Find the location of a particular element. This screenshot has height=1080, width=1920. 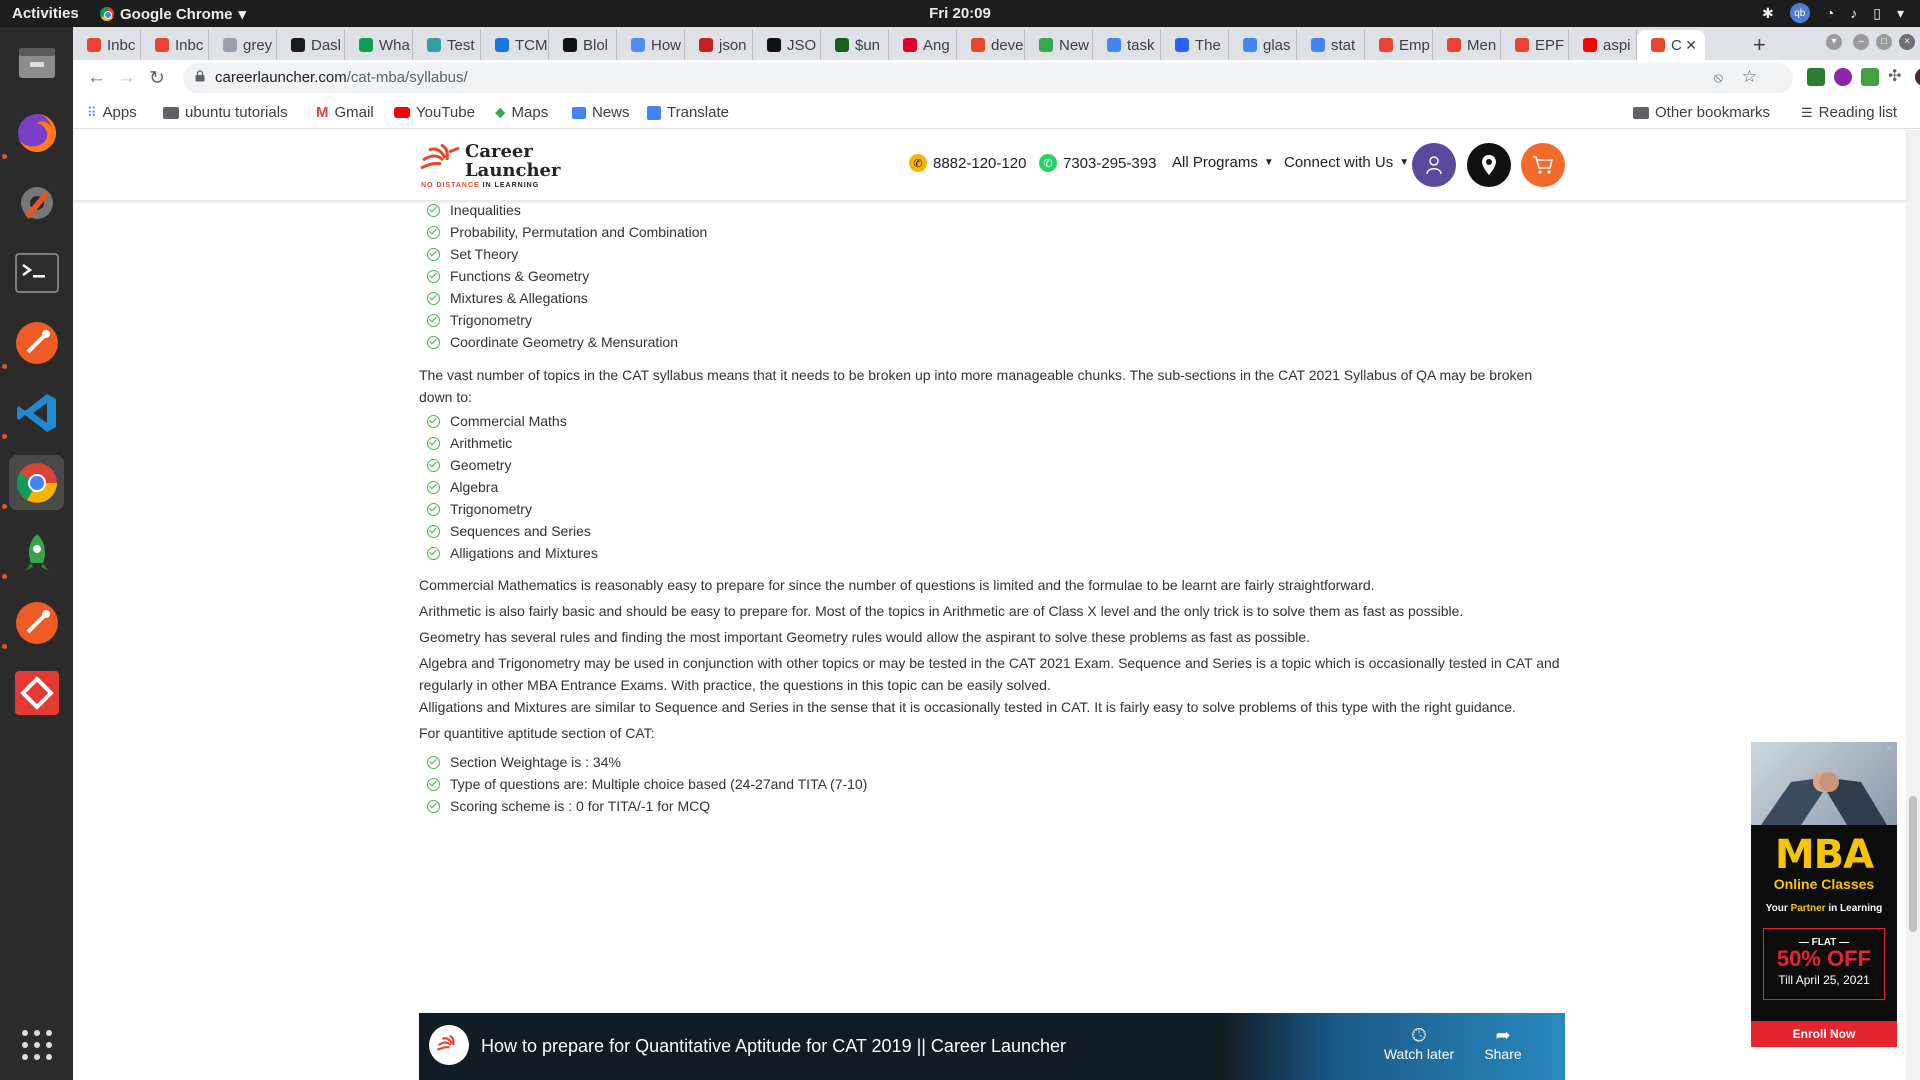

url-text: careerlauncher.com/cat-mba/syllabus/ is located at coordinates (341, 77).